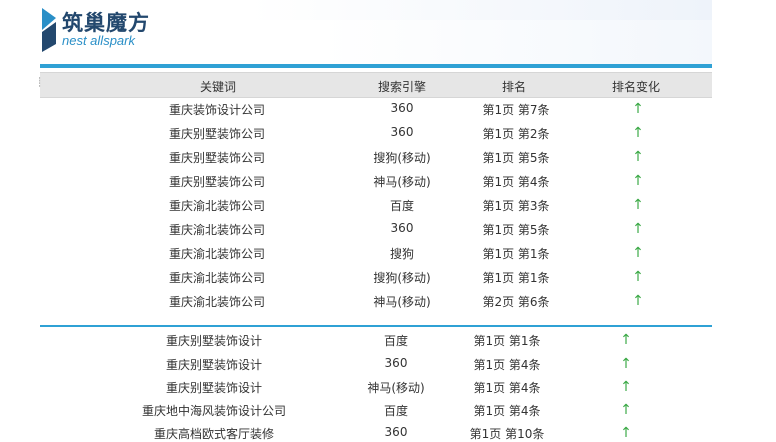 Image resolution: width=776 pixels, height=442 pixels. What do you see at coordinates (376, 133) in the screenshot?
I see `table-row: 重庆别墅装饰公司 360 第1页 第2条 ↑` at bounding box center [376, 133].